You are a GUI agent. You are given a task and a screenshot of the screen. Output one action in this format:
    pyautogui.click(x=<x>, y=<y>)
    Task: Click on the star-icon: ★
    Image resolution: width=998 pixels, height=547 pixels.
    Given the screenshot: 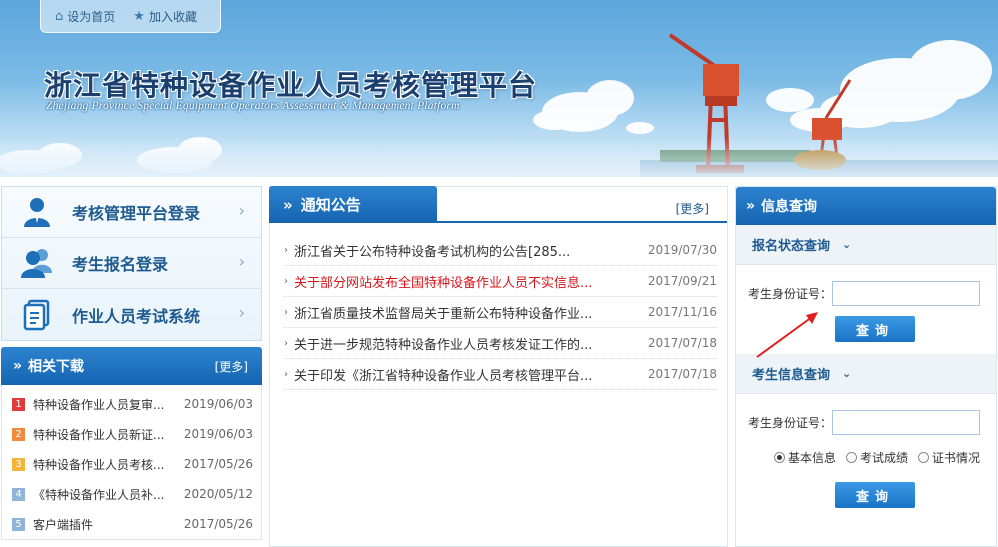 What is the action you would take?
    pyautogui.click(x=139, y=16)
    